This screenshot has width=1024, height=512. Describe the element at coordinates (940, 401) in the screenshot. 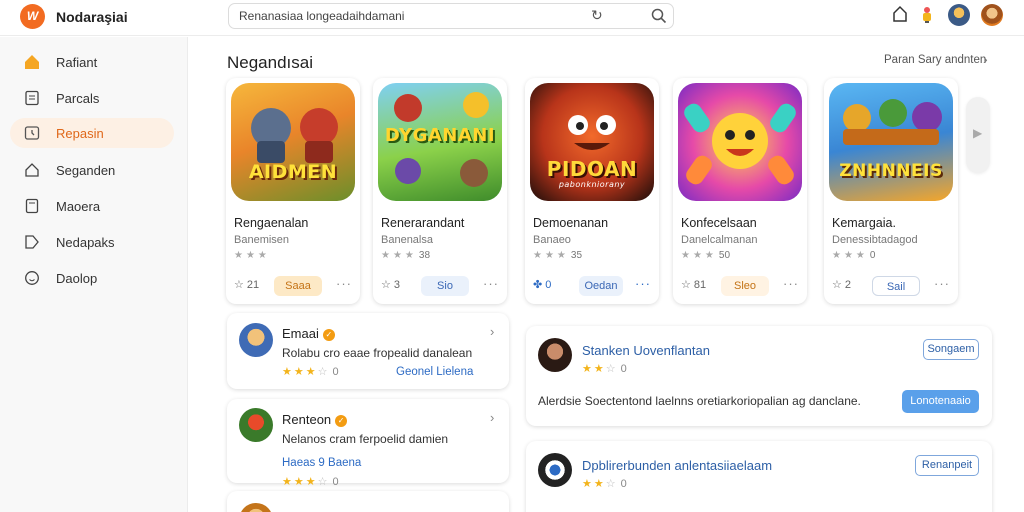

I see `primary-action-button: Lonotenaaio` at that location.